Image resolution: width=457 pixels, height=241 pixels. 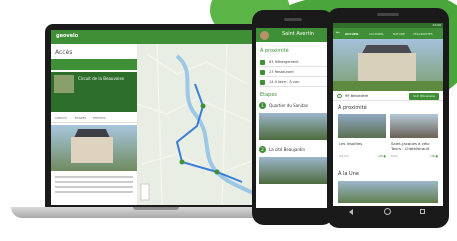 I want to click on card-meta: 8 km ~98 ●, so click(x=414, y=156).